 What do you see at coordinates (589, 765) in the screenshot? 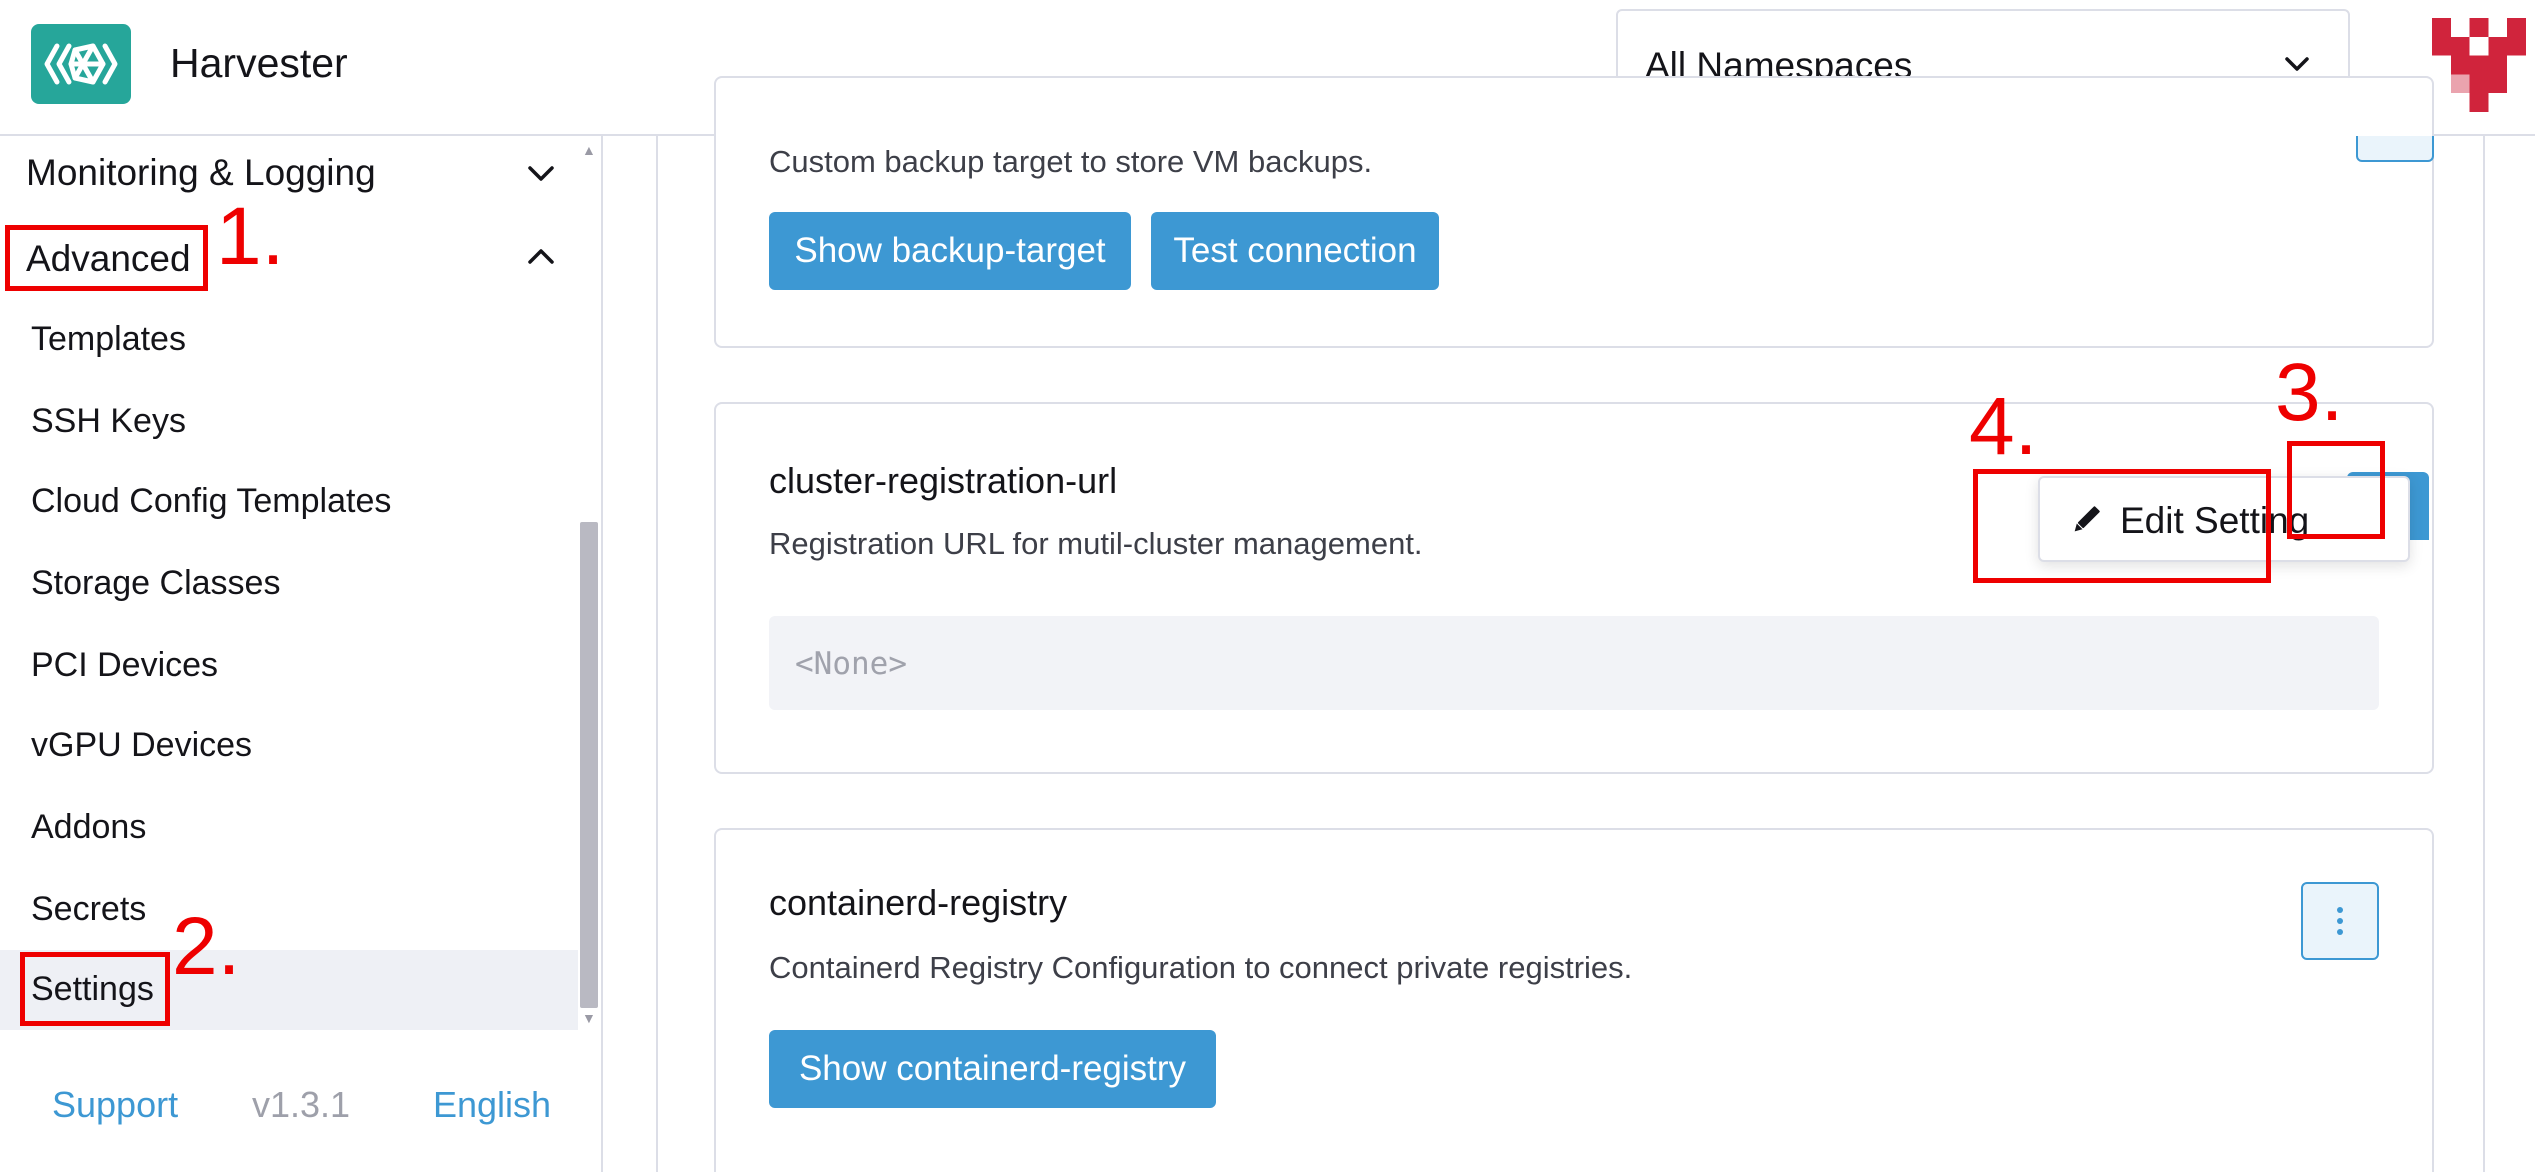
I see `sidebar-scrollbar-thumb` at bounding box center [589, 765].